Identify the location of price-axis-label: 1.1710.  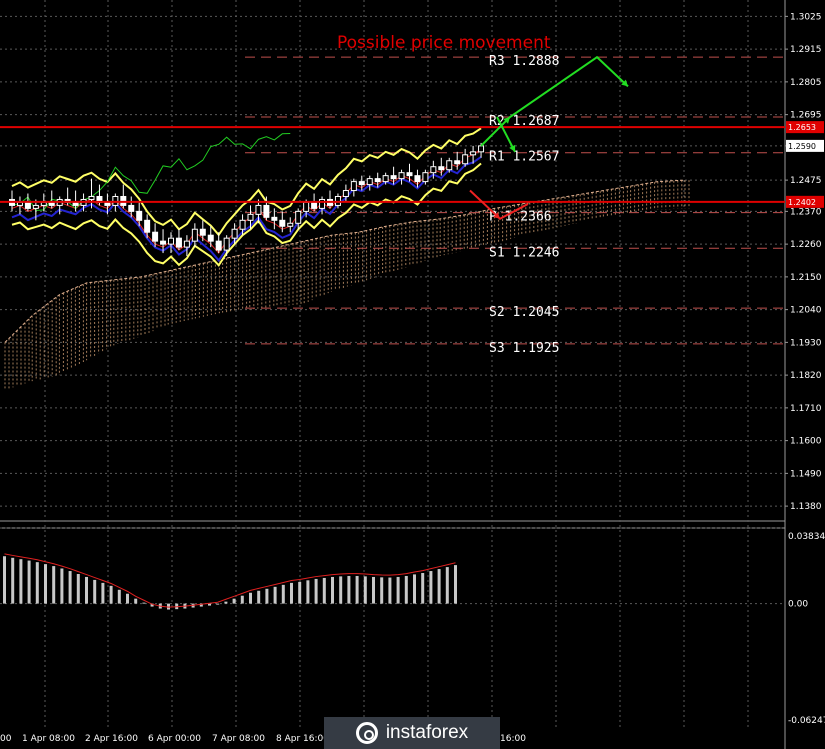
(806, 409).